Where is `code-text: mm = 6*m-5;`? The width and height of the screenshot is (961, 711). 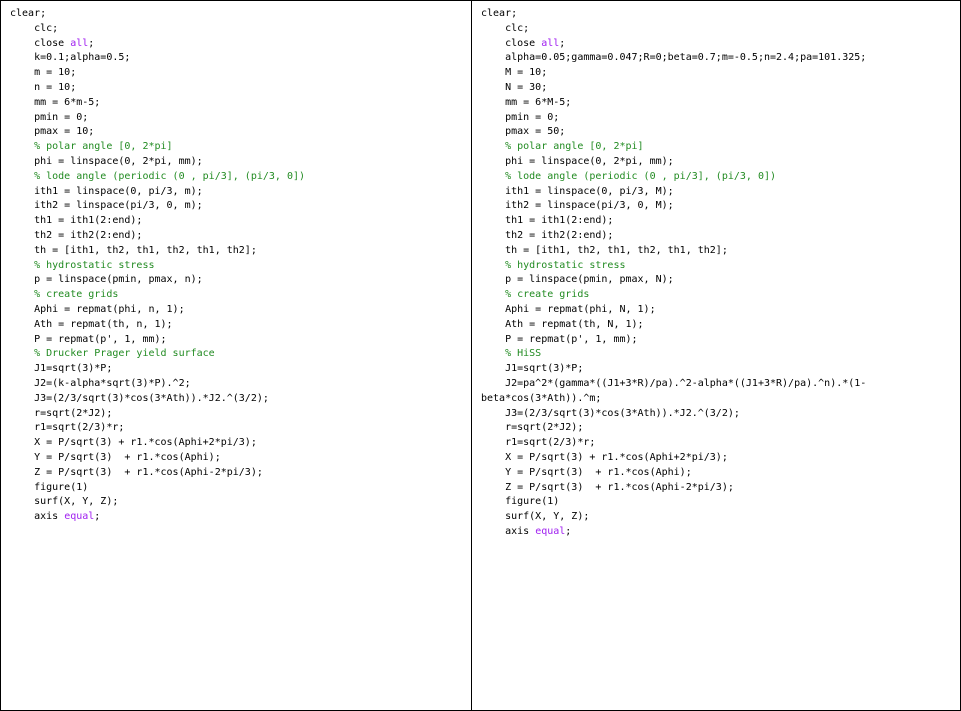 code-text: mm = 6*m-5; is located at coordinates (55, 102).